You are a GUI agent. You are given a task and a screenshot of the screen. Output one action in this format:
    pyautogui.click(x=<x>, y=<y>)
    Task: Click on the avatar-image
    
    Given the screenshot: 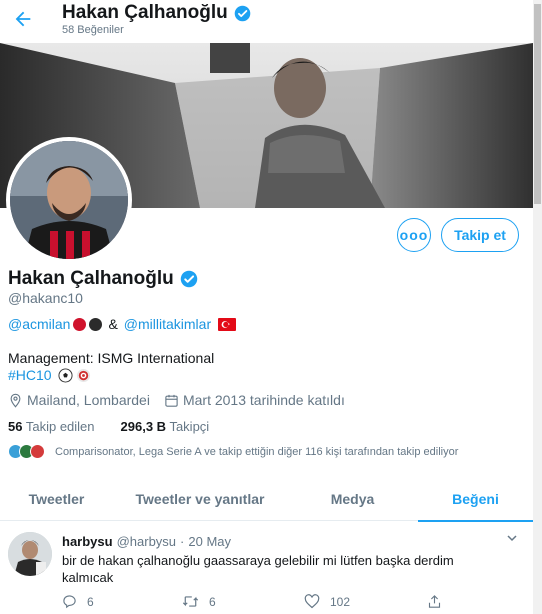 What is the action you would take?
    pyautogui.click(x=69, y=200)
    